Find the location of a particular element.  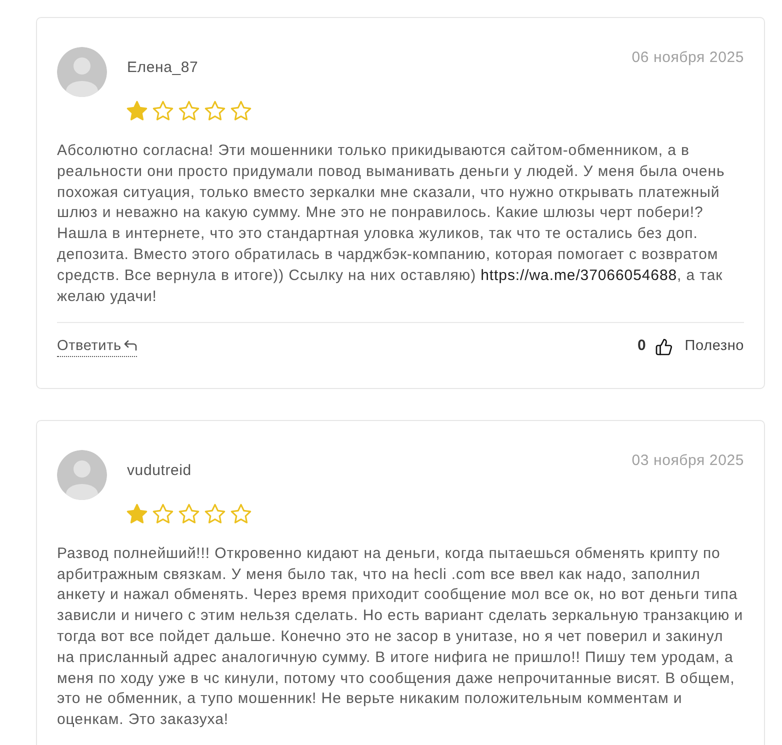

thumbs-up-icon is located at coordinates (663, 347).